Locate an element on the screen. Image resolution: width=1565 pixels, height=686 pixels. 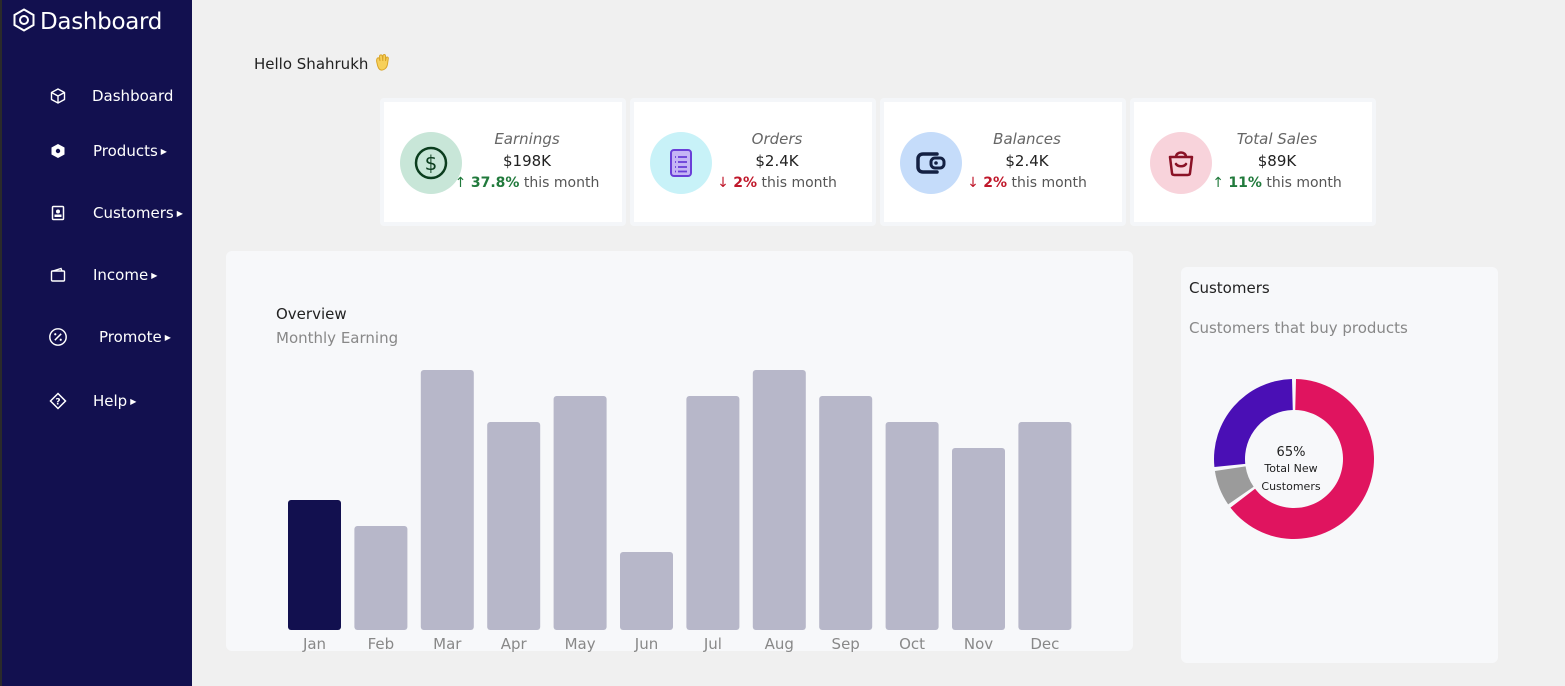
x-tick-label: Apr is located at coordinates (514, 644).